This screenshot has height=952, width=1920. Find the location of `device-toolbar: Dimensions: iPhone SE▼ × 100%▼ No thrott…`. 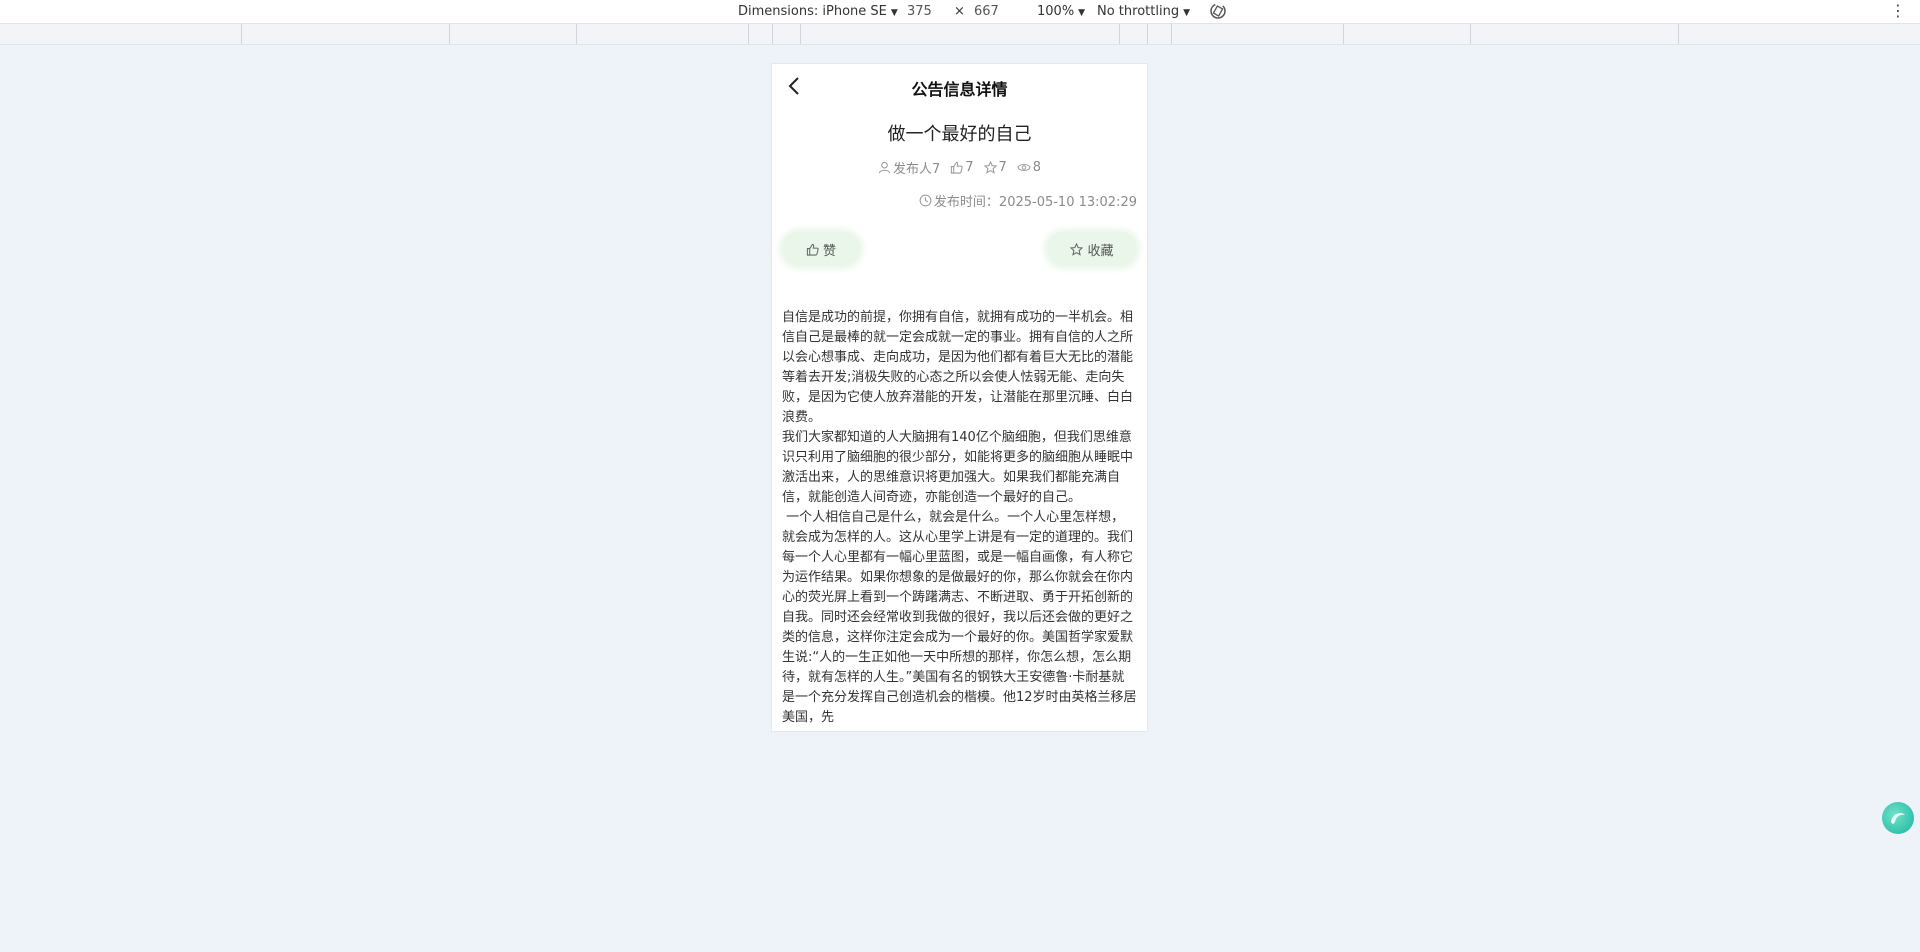

device-toolbar: Dimensions: iPhone SE▼ × 100%▼ No thrott… is located at coordinates (960, 12).